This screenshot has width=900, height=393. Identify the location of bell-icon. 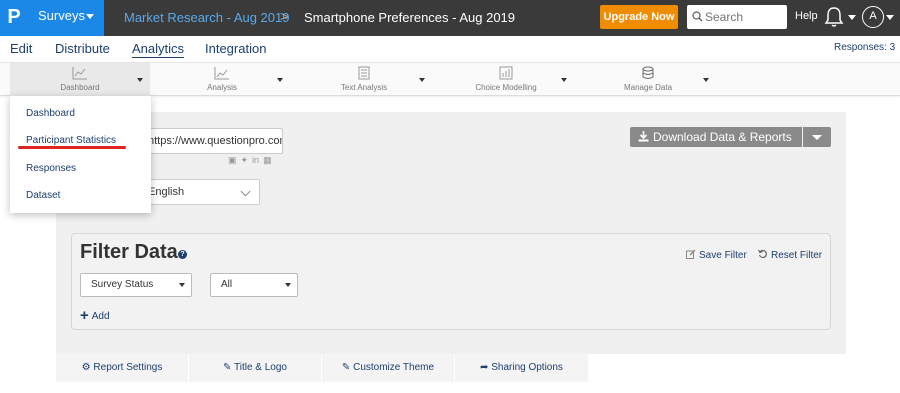
(834, 17).